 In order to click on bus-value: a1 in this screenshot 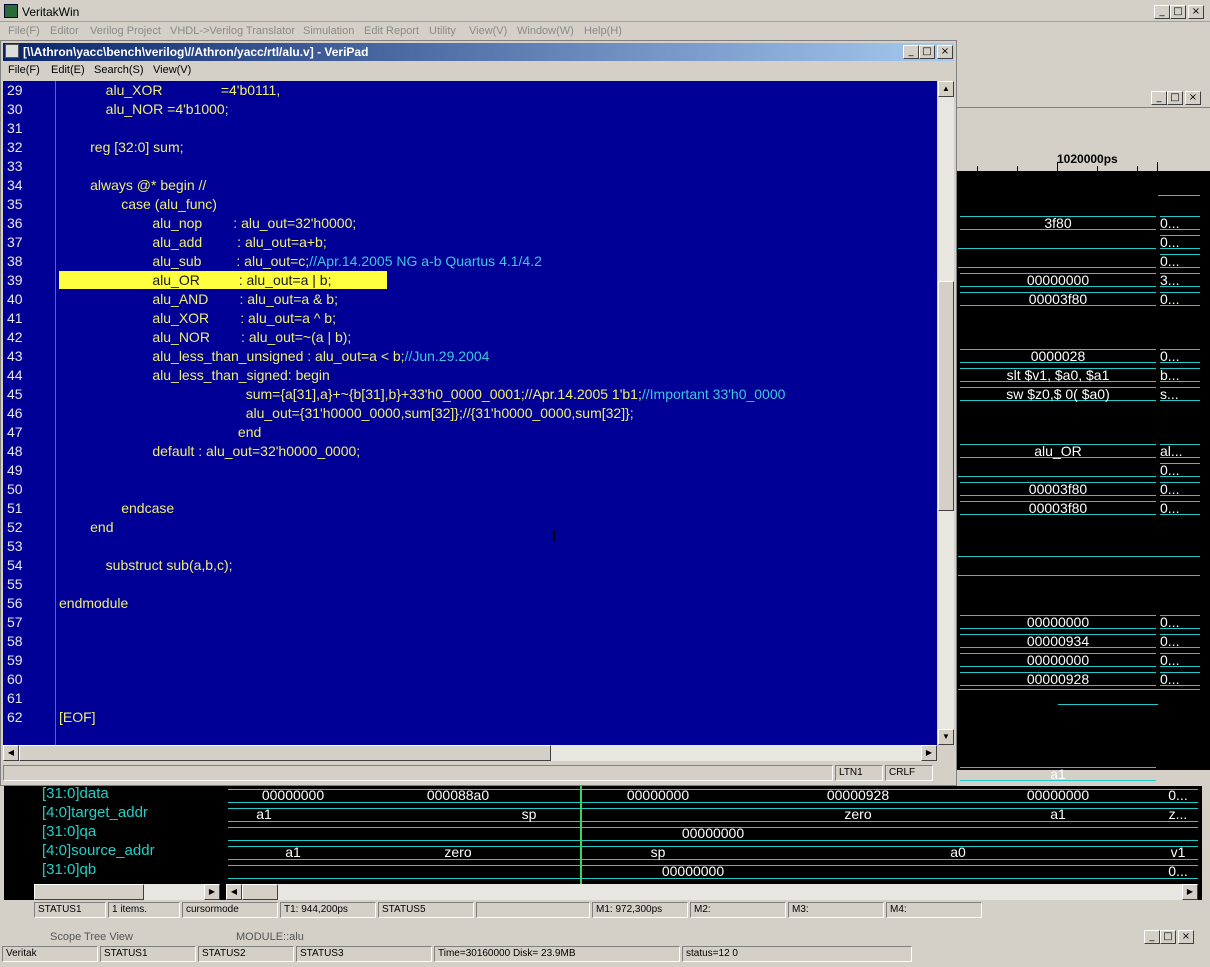, I will do `click(1058, 814)`.